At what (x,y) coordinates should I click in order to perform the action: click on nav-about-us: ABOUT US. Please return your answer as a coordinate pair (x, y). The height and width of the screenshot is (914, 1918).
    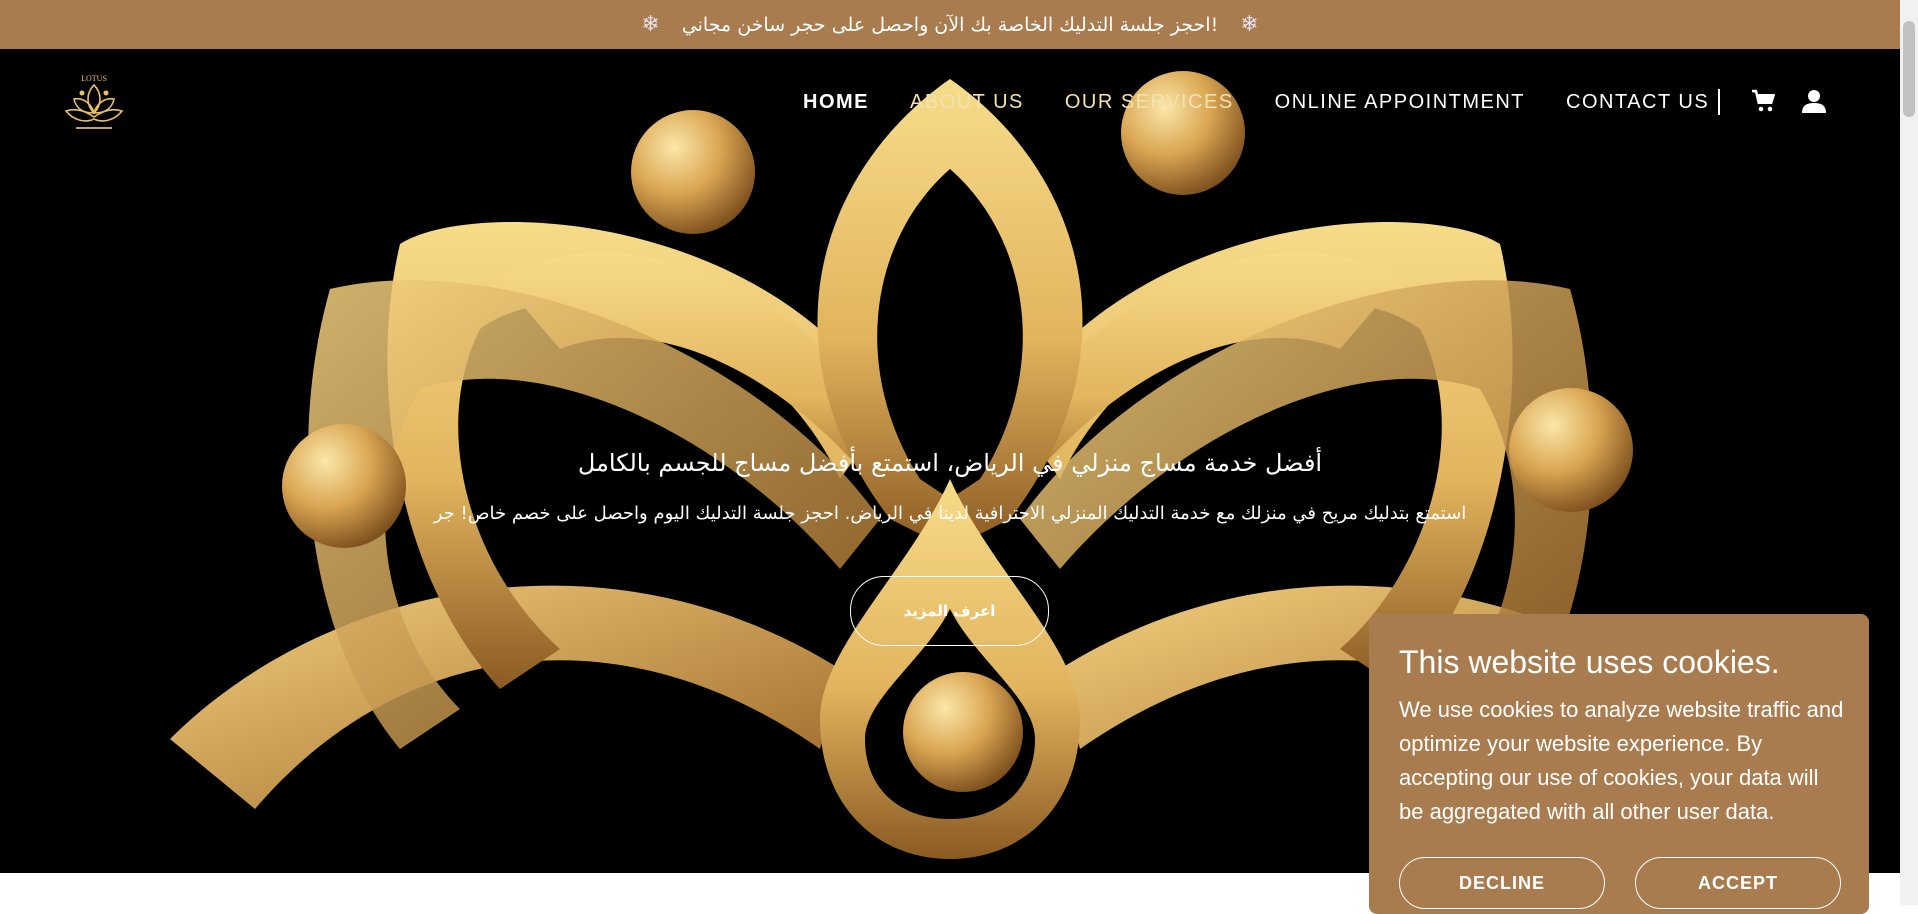
    Looking at the image, I should click on (967, 102).